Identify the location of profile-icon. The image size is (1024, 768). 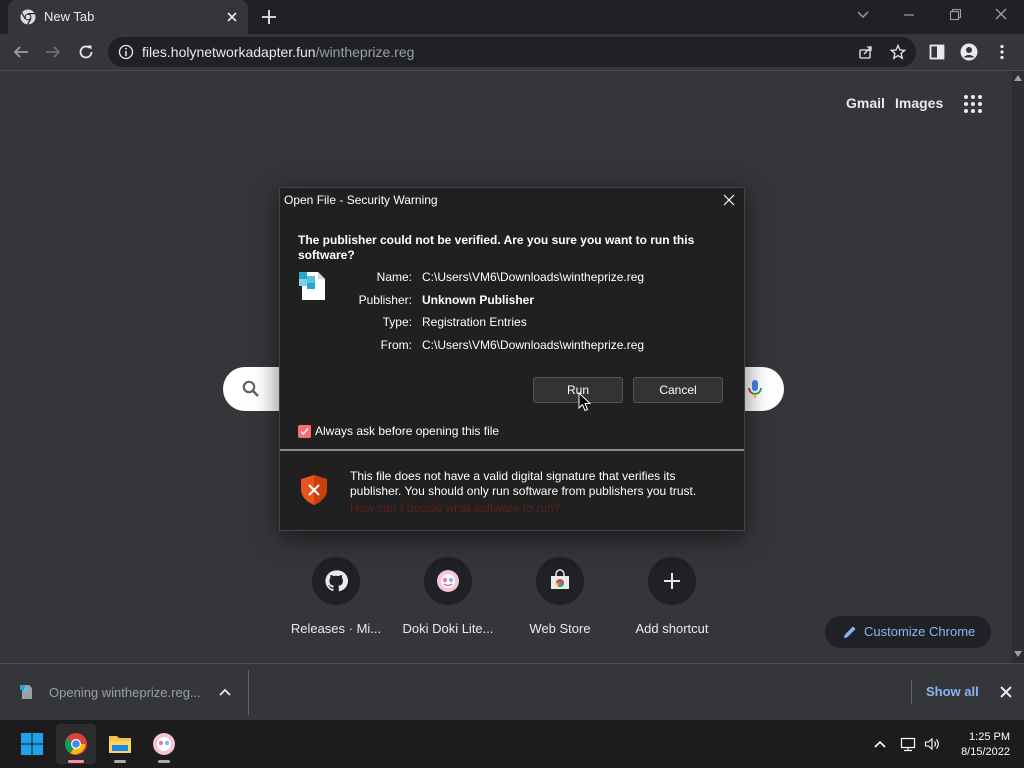
(969, 52).